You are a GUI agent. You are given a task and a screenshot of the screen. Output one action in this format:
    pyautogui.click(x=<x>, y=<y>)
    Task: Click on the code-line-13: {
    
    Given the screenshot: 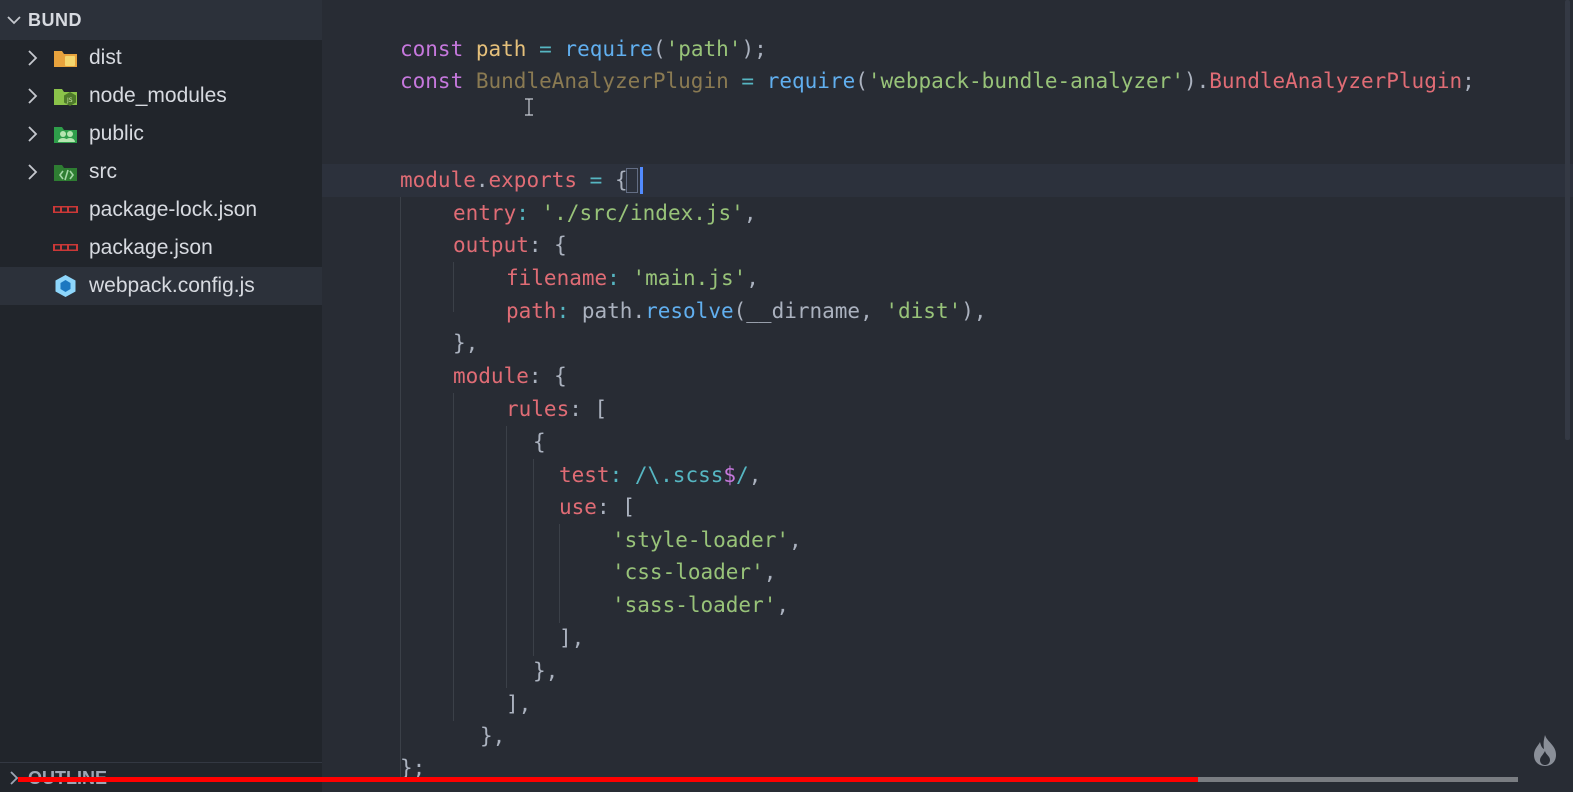 What is the action you would take?
    pyautogui.click(x=539, y=442)
    